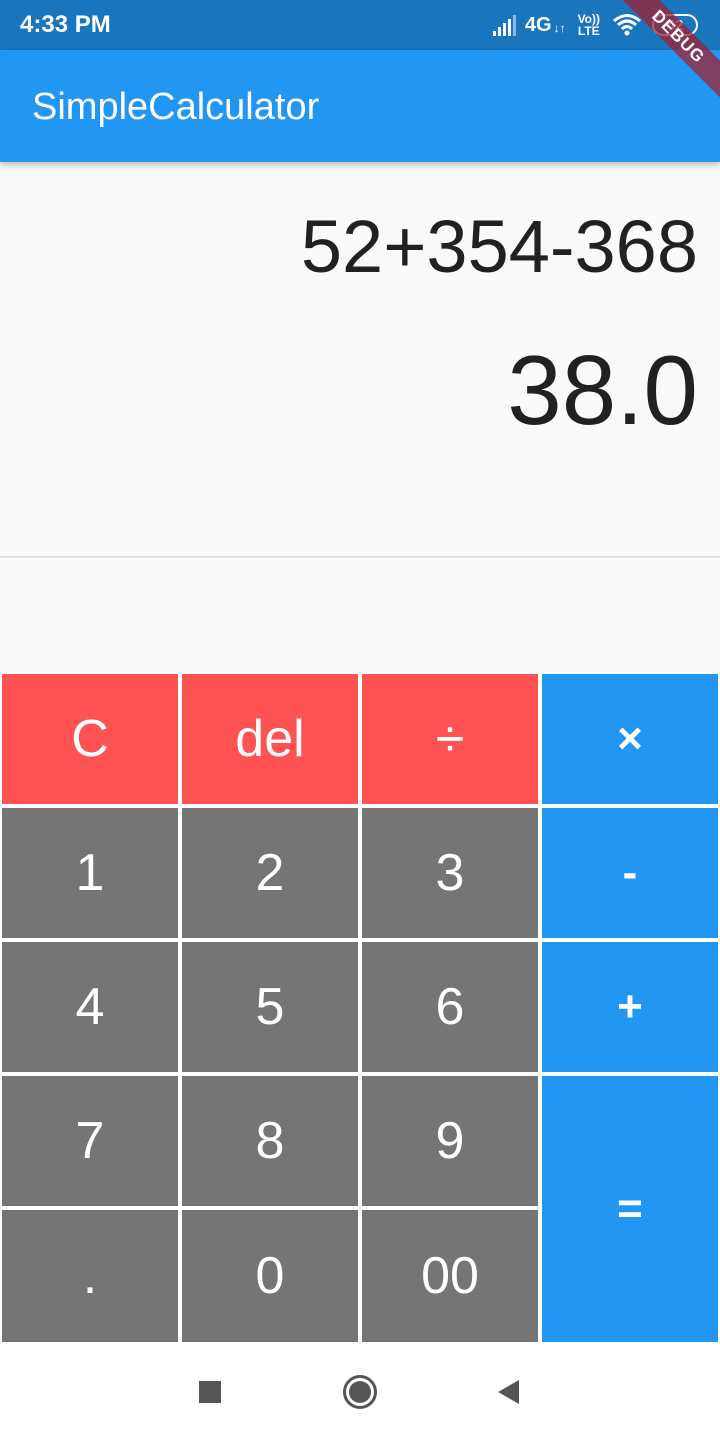  Describe the element at coordinates (360, 557) in the screenshot. I see `display-divider` at that location.